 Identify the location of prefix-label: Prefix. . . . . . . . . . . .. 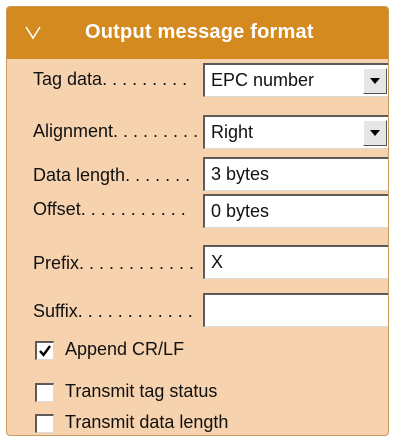
(114, 263).